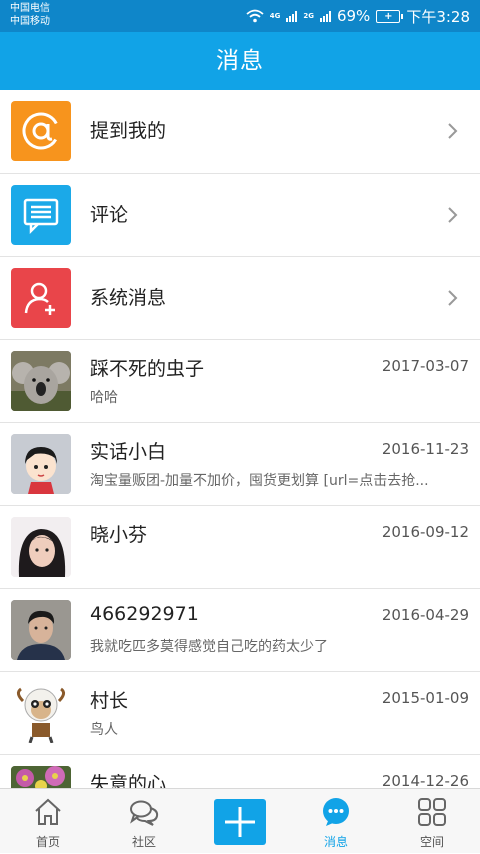  What do you see at coordinates (119, 535) in the screenshot?
I see `contact-name: 晓小芬` at bounding box center [119, 535].